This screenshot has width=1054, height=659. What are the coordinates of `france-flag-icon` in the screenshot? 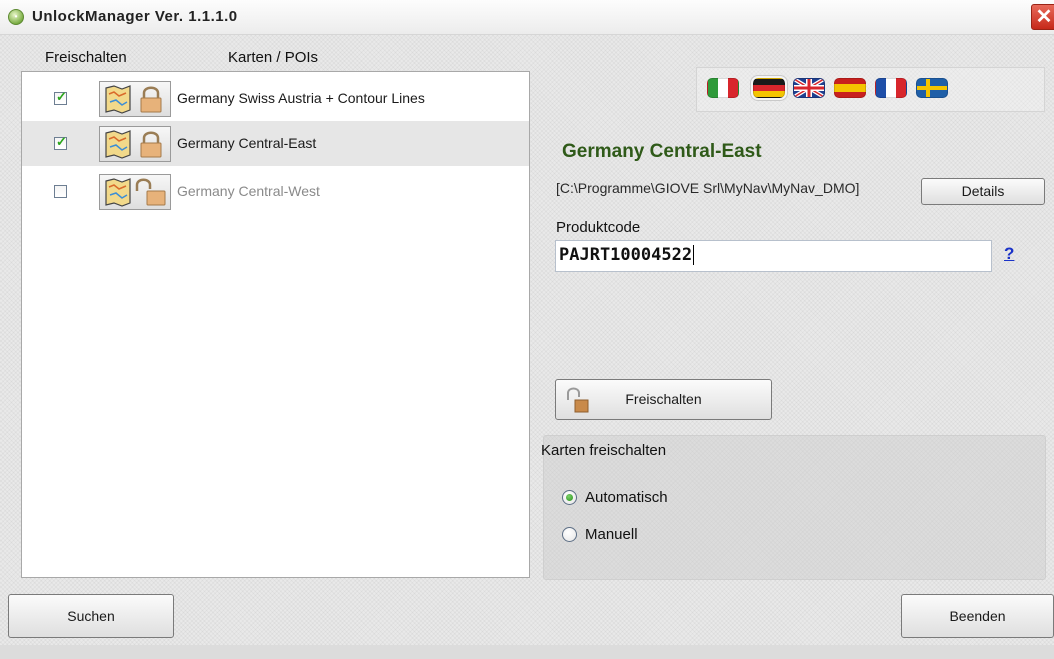 It's located at (891, 88).